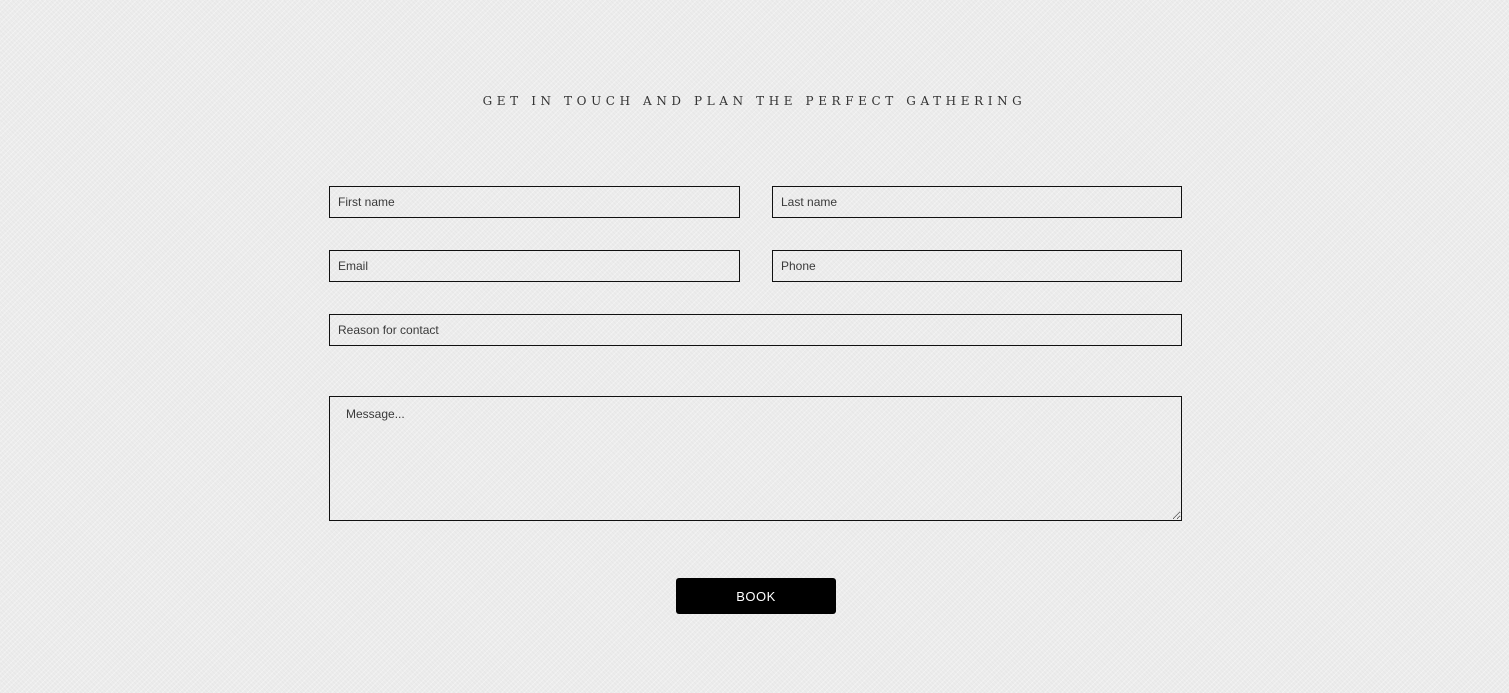 The height and width of the screenshot is (693, 1509). What do you see at coordinates (977, 266) in the screenshot?
I see `phone-input` at bounding box center [977, 266].